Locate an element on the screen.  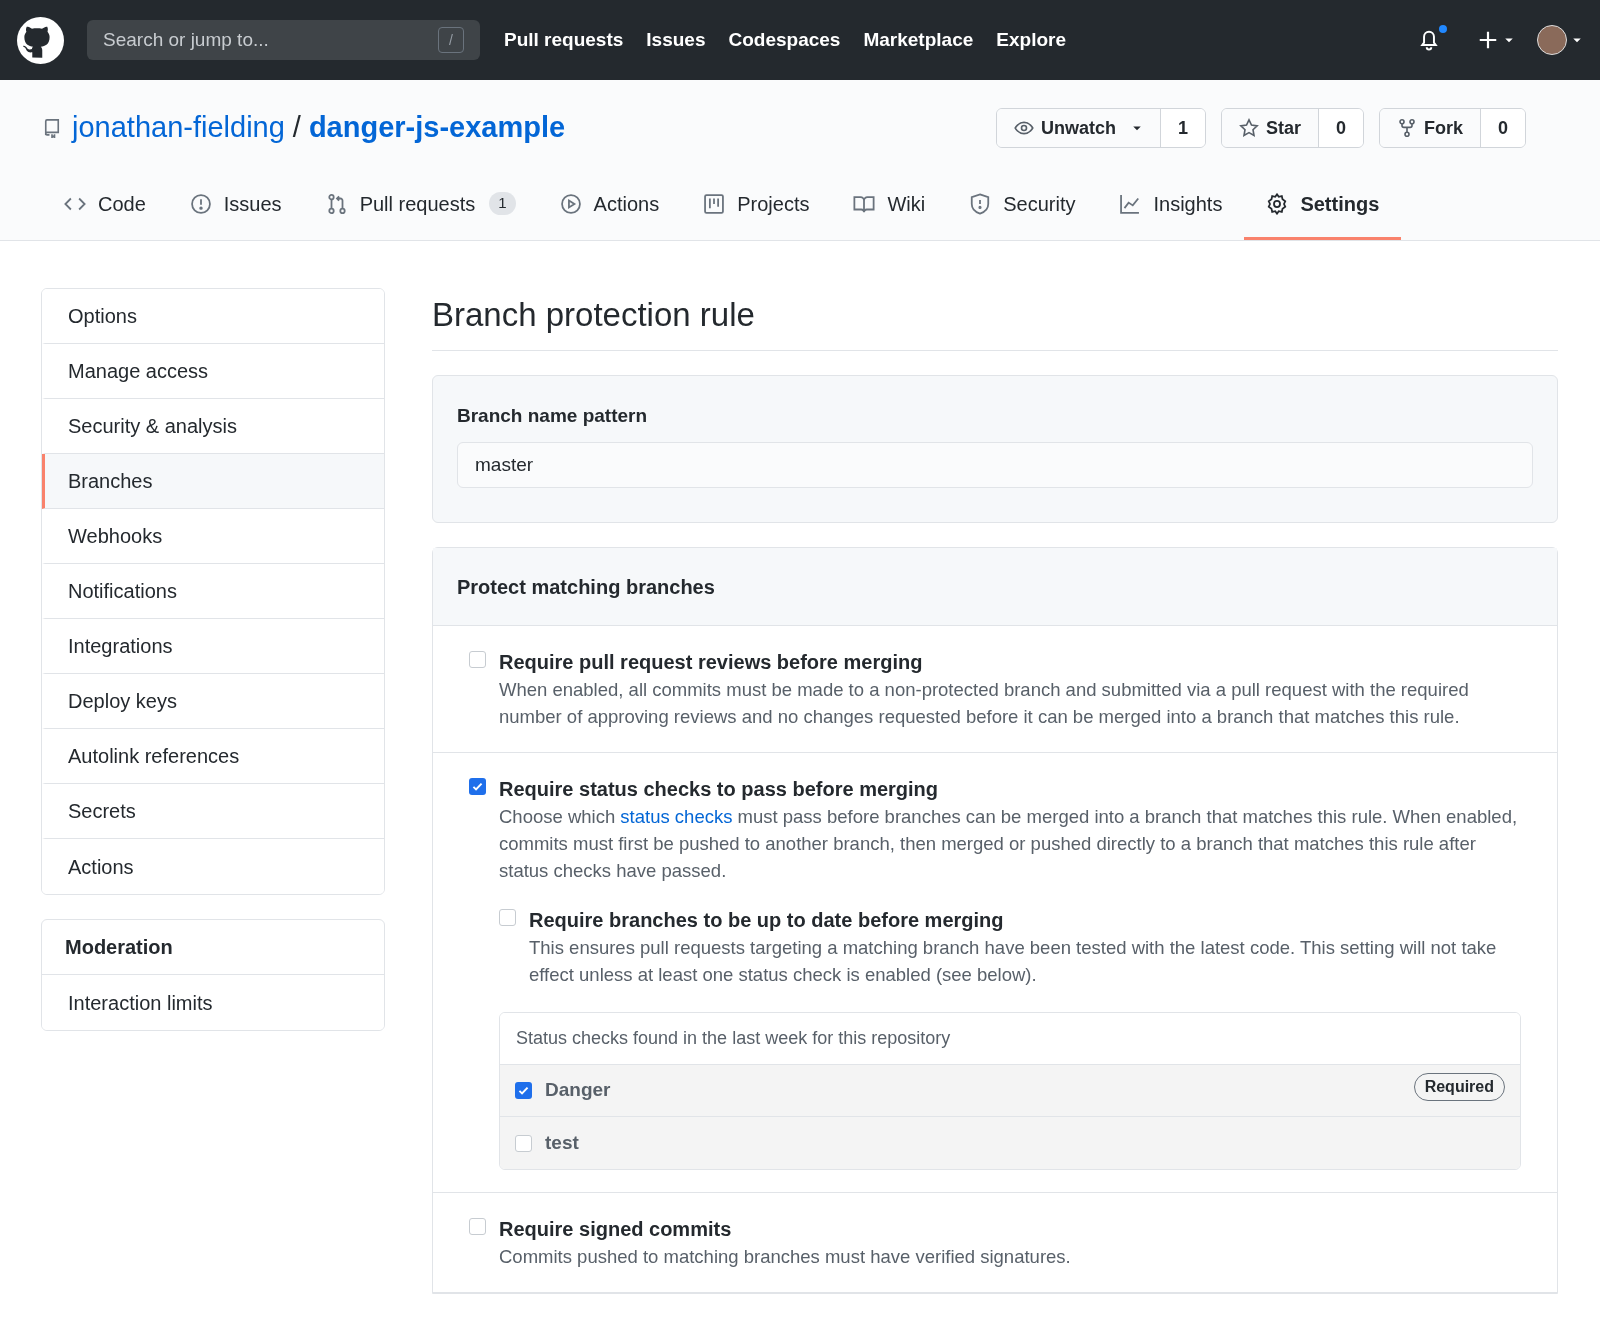
star-button: Star is located at coordinates (1270, 128).